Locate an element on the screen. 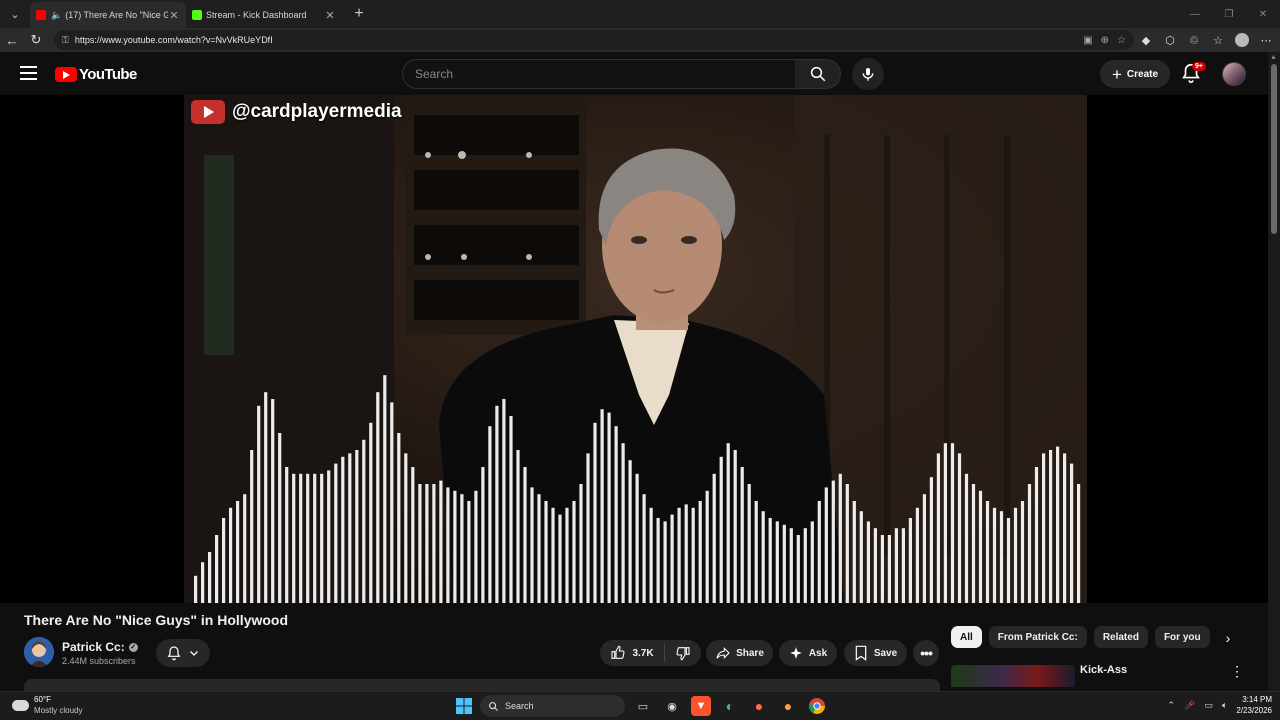 The height and width of the screenshot is (720, 1280). taskbar-search: Search is located at coordinates (552, 706).